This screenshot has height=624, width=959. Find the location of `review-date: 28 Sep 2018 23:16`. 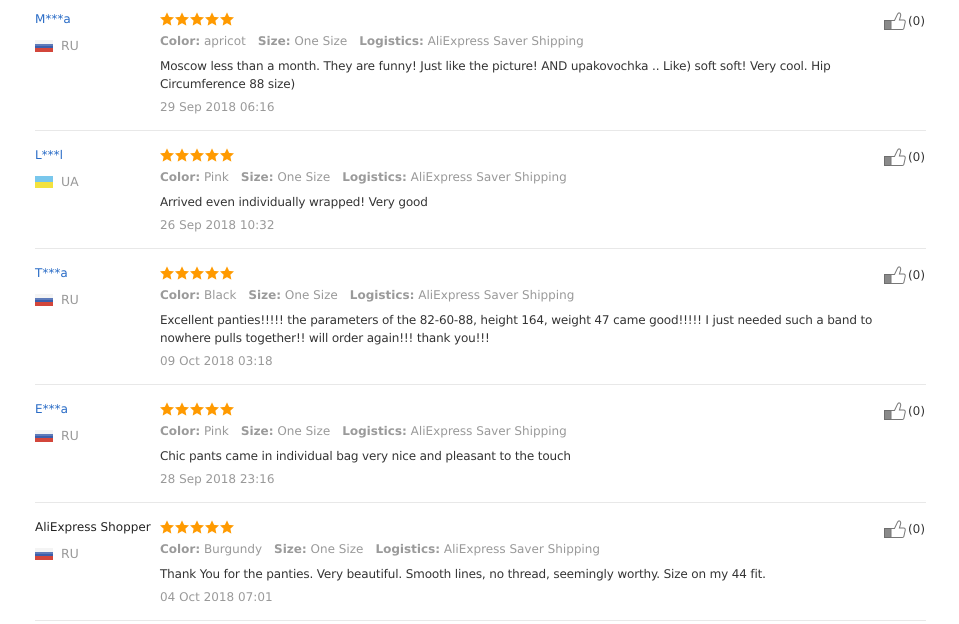

review-date: 28 Sep 2018 23:16 is located at coordinates (217, 479).